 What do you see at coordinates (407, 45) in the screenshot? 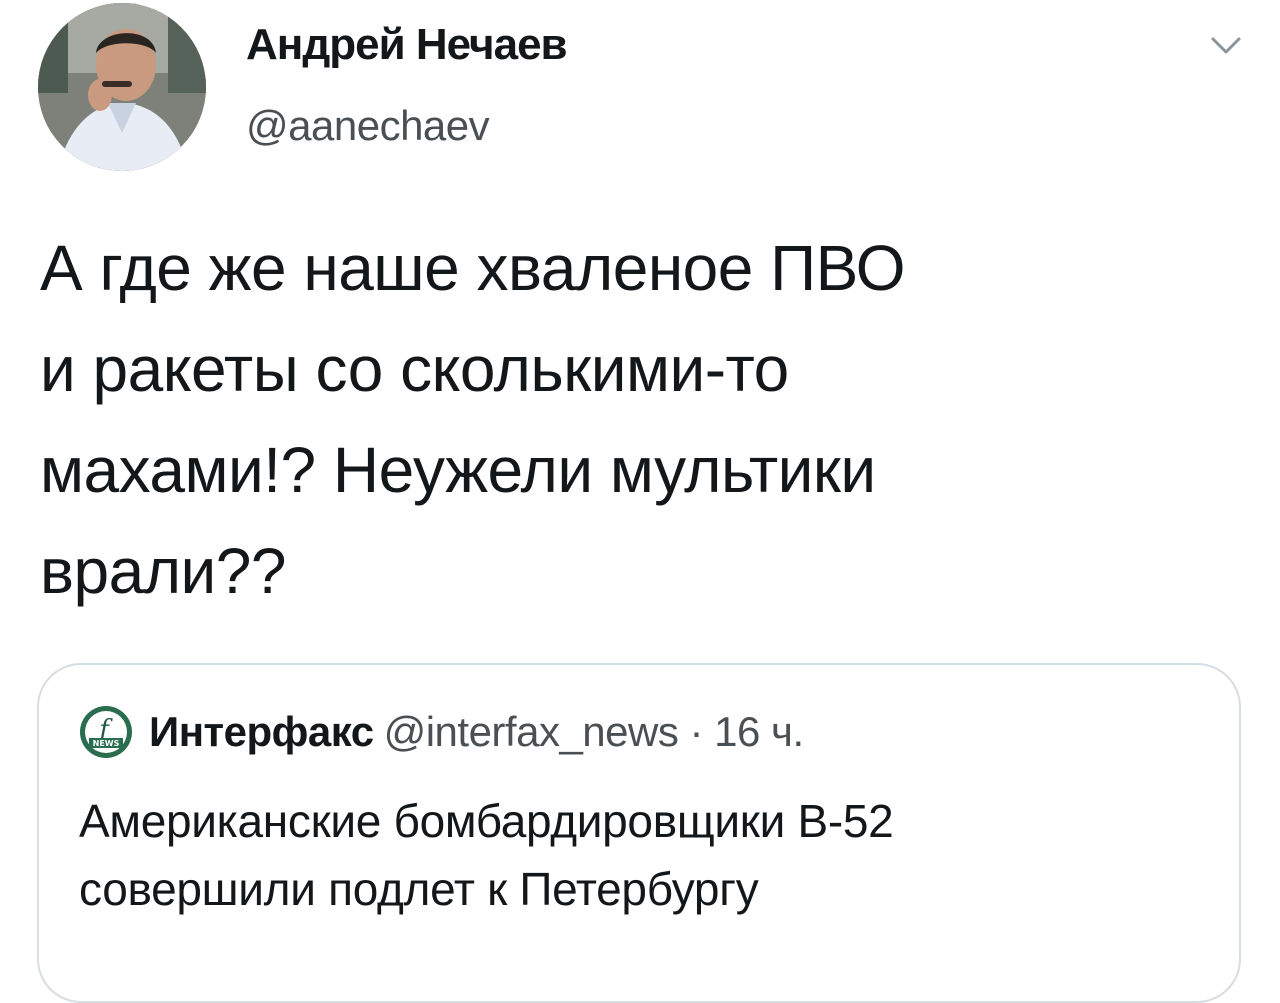
I see `author-display-name: Андрей Нечаев` at bounding box center [407, 45].